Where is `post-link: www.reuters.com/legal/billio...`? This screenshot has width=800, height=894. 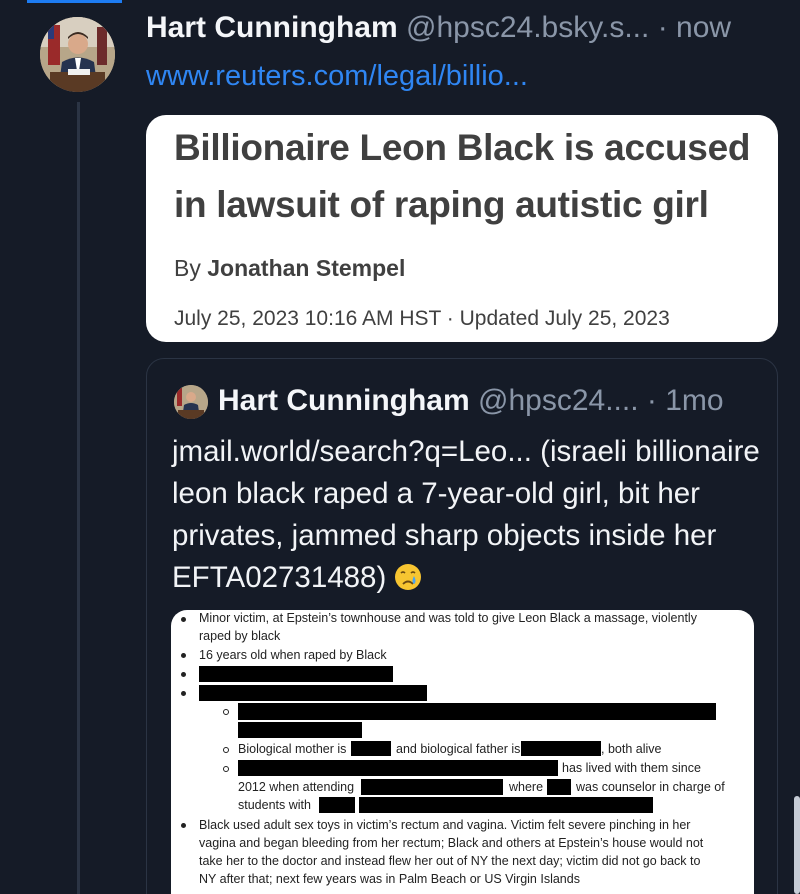 post-link: www.reuters.com/legal/billio... is located at coordinates (337, 76).